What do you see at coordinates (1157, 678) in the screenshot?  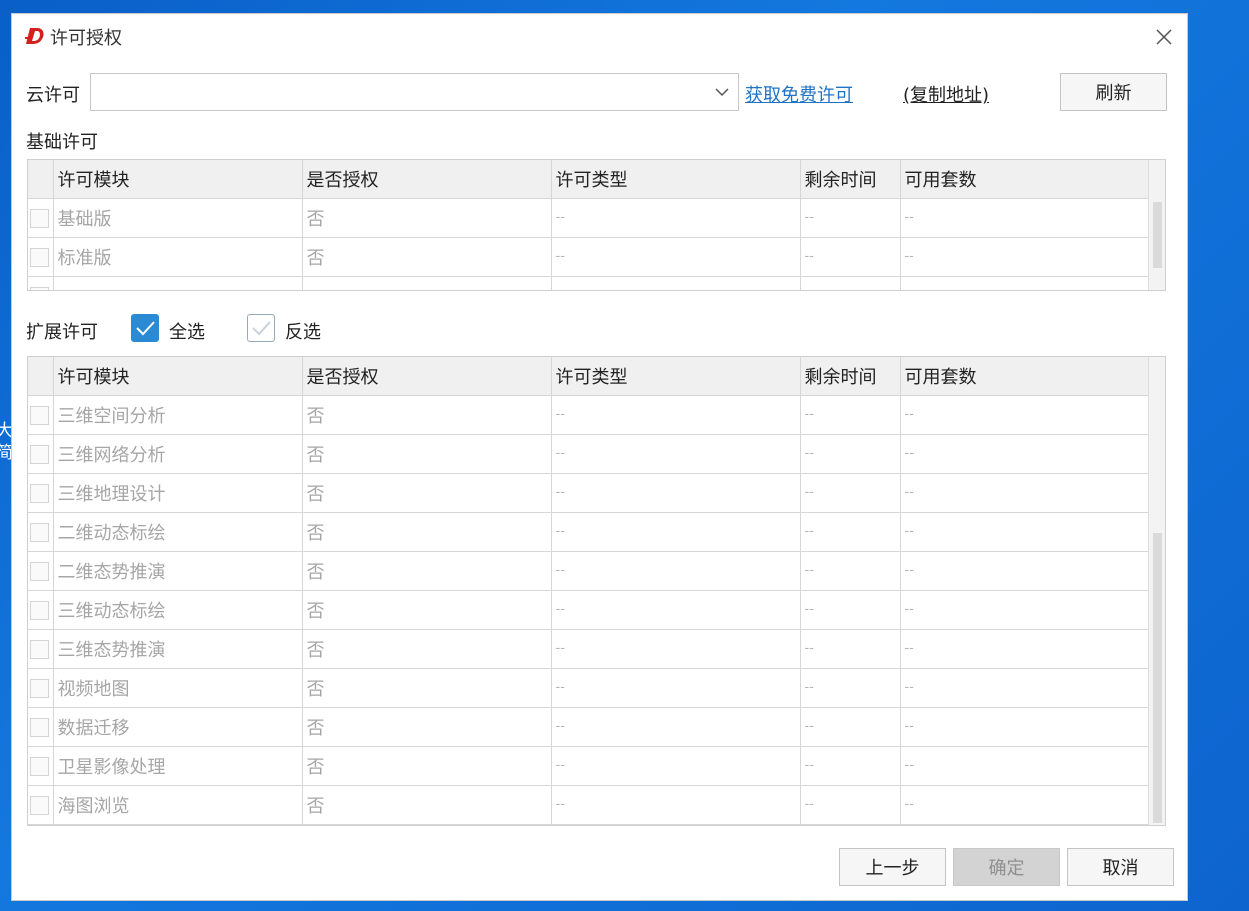 I see `ext-grid-scroll-thumb` at bounding box center [1157, 678].